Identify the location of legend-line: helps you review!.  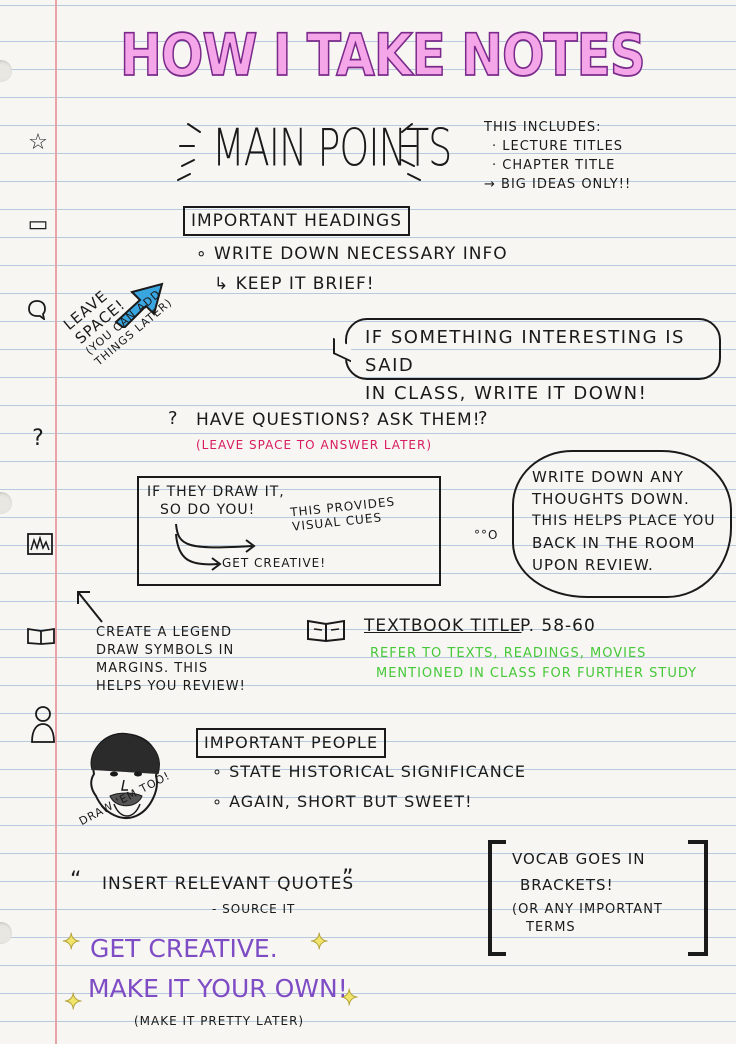
(171, 686).